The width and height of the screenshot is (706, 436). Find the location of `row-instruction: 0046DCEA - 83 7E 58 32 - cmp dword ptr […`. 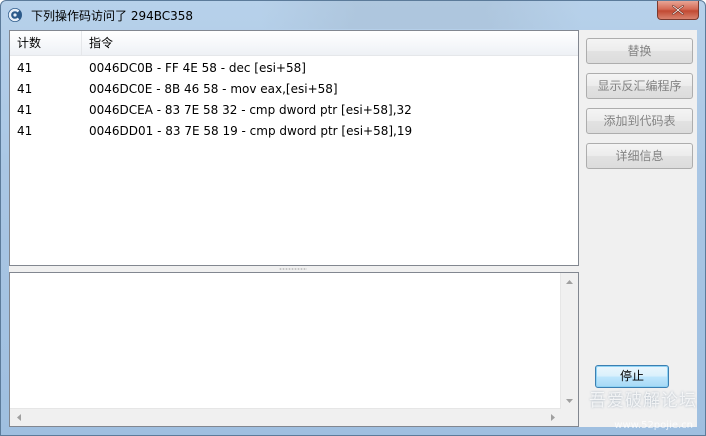

row-instruction: 0046DCEA - 83 7E 58 32 - cmp dword ptr [… is located at coordinates (250, 110).